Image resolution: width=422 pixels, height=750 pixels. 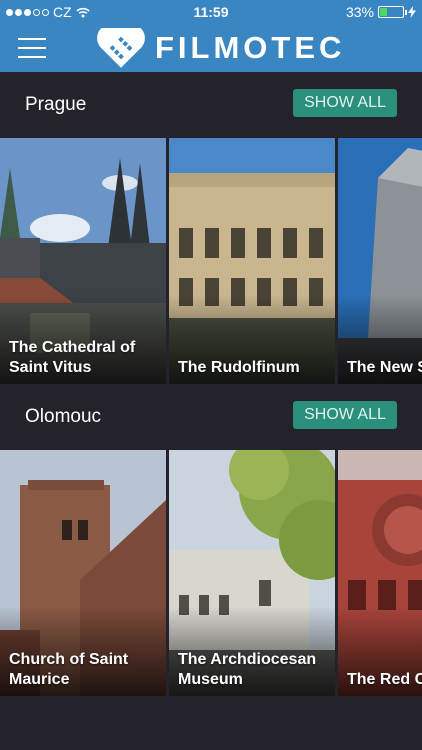 I want to click on section-title: Olomouc, so click(x=63, y=416).